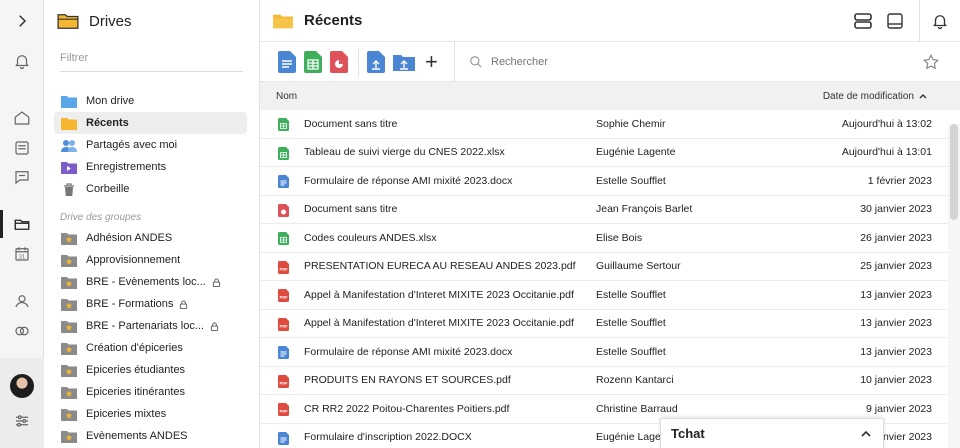  Describe the element at coordinates (129, 238) in the screenshot. I see `group-drive-label: Adhésion ANDES` at that location.